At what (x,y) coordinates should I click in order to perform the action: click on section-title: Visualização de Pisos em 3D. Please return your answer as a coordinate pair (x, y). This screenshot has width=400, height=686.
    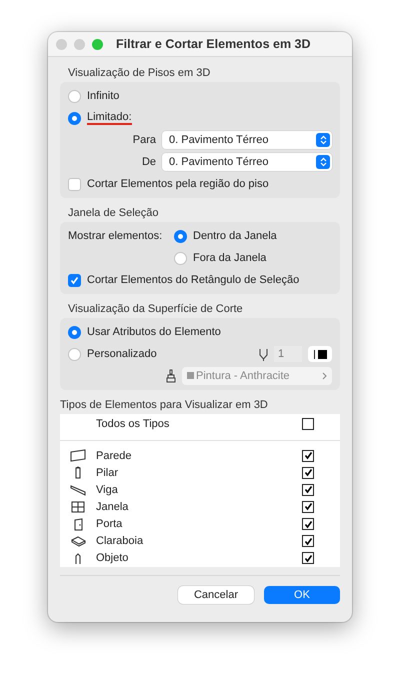
    Looking at the image, I should click on (140, 73).